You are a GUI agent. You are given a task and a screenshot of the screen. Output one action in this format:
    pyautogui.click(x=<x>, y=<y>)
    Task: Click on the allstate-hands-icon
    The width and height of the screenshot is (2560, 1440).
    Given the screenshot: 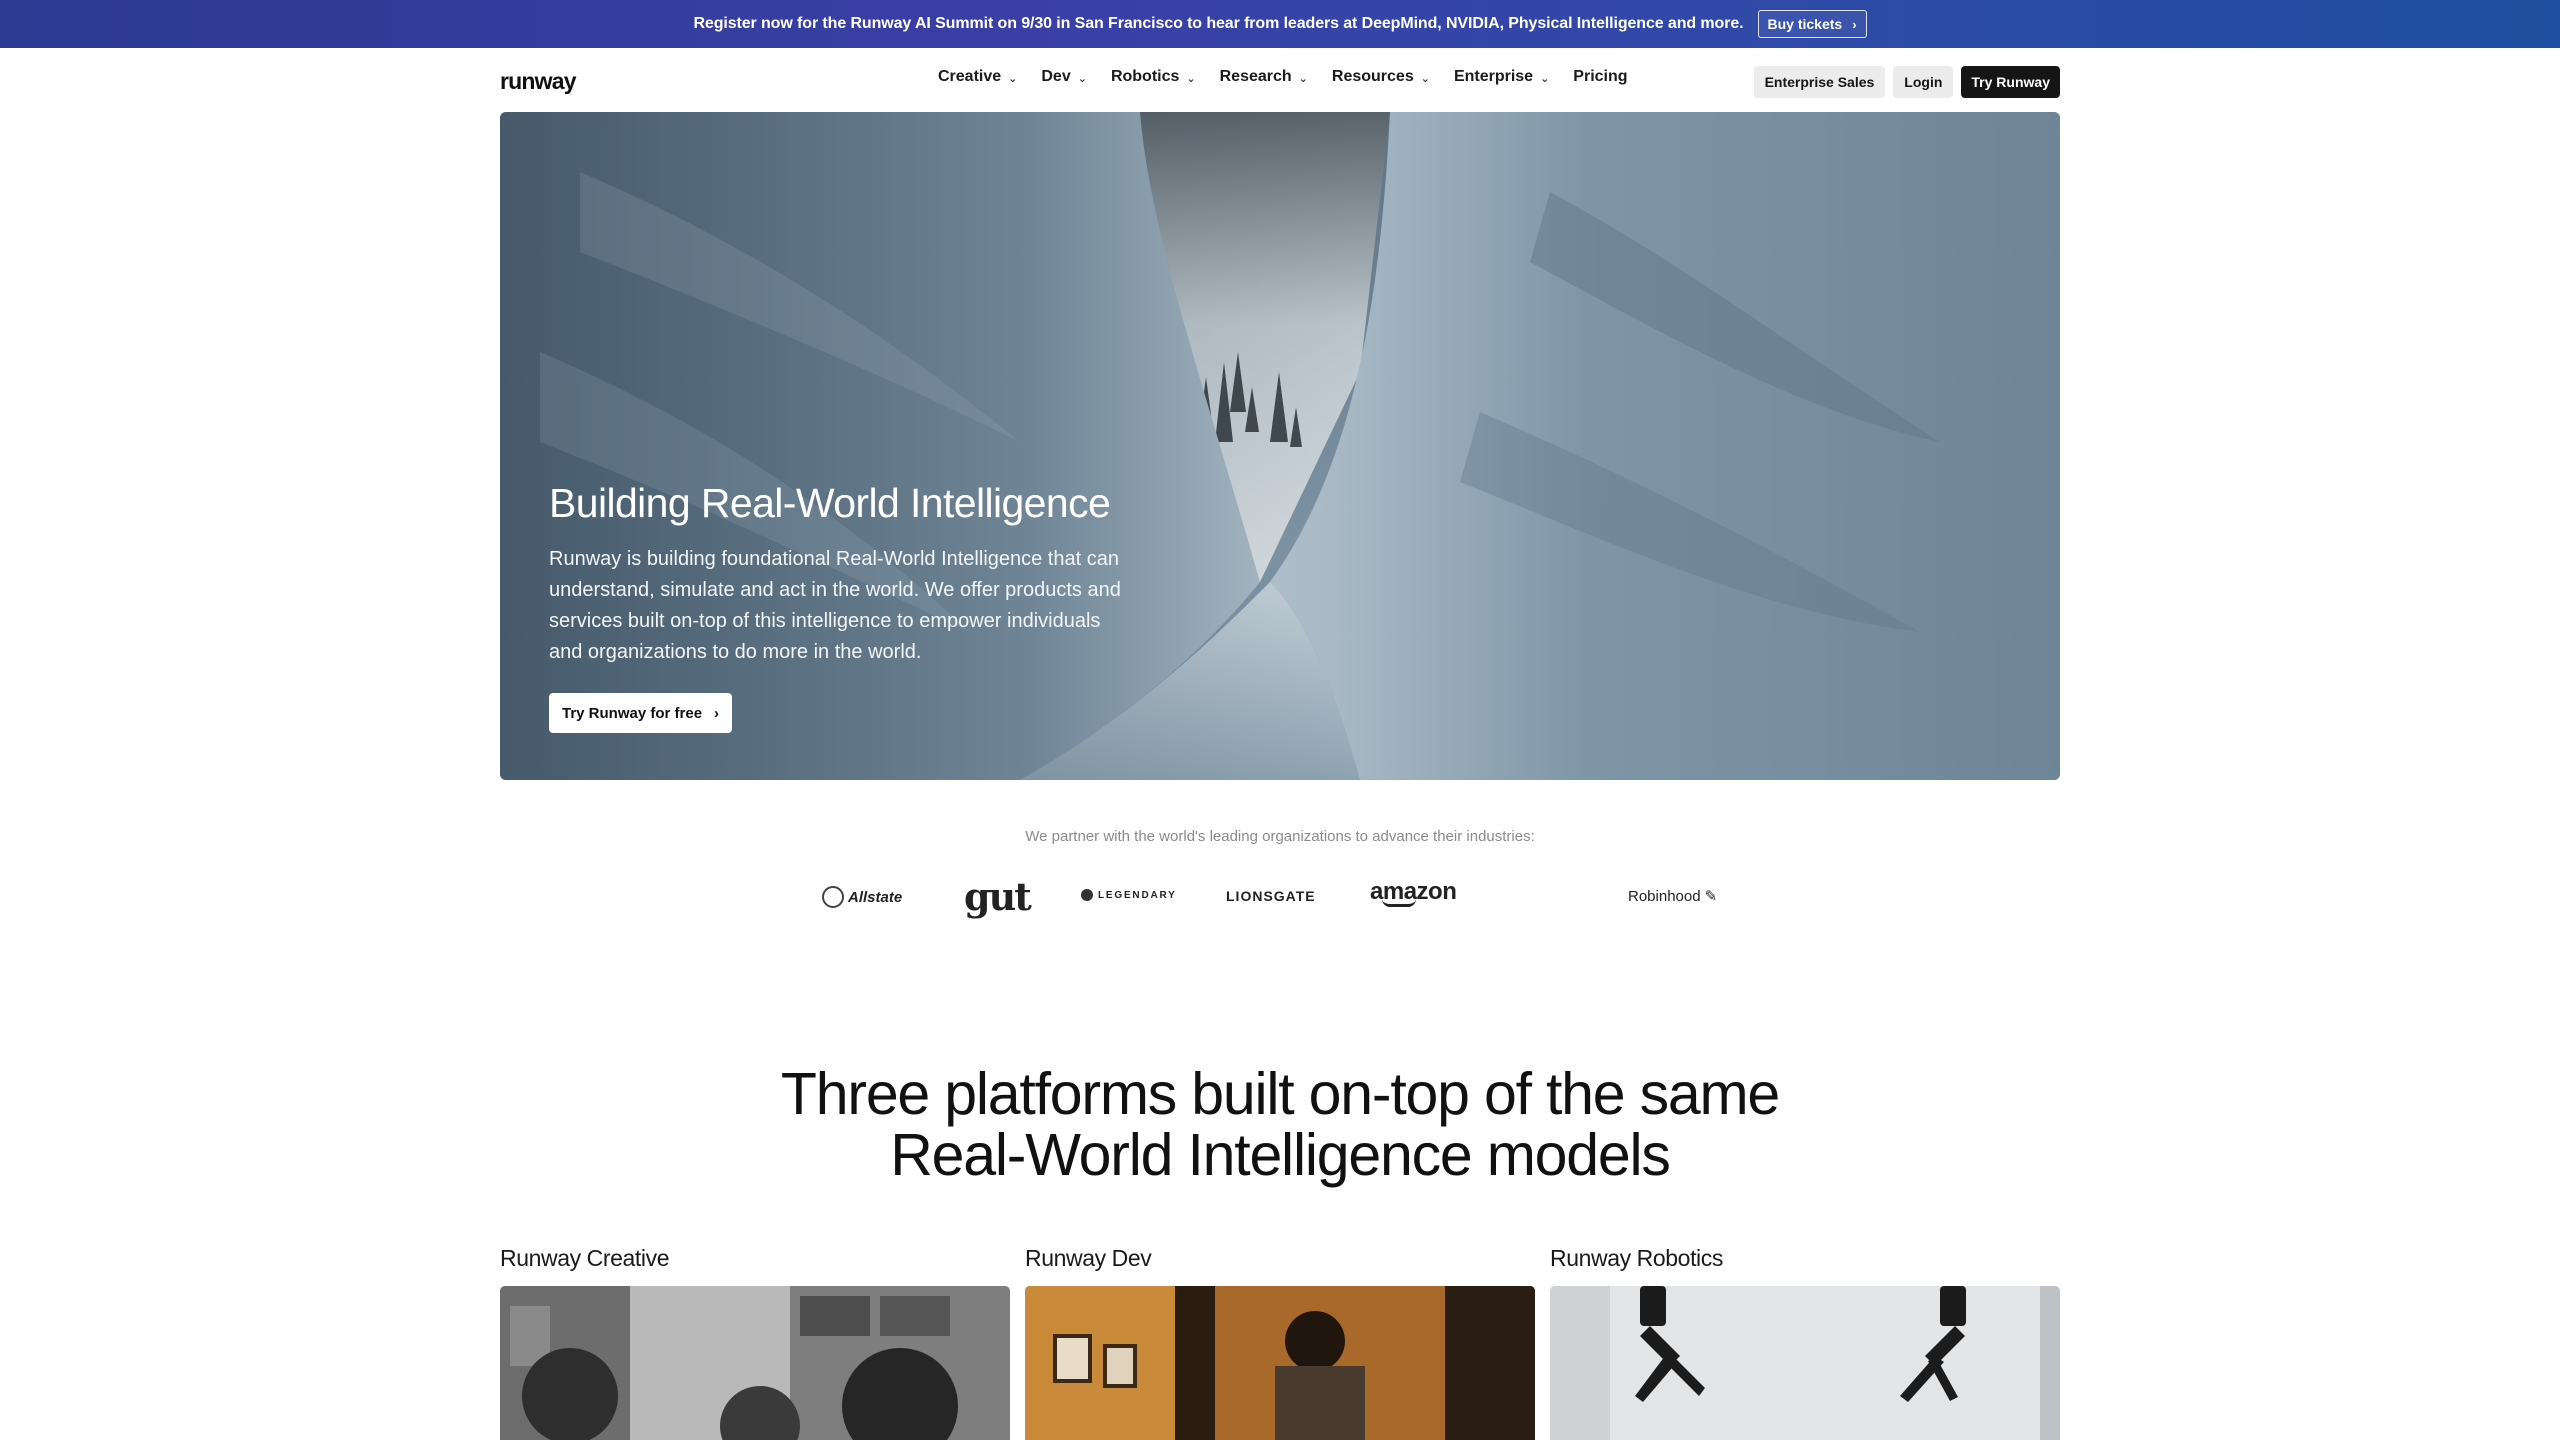 What is the action you would take?
    pyautogui.click(x=833, y=897)
    